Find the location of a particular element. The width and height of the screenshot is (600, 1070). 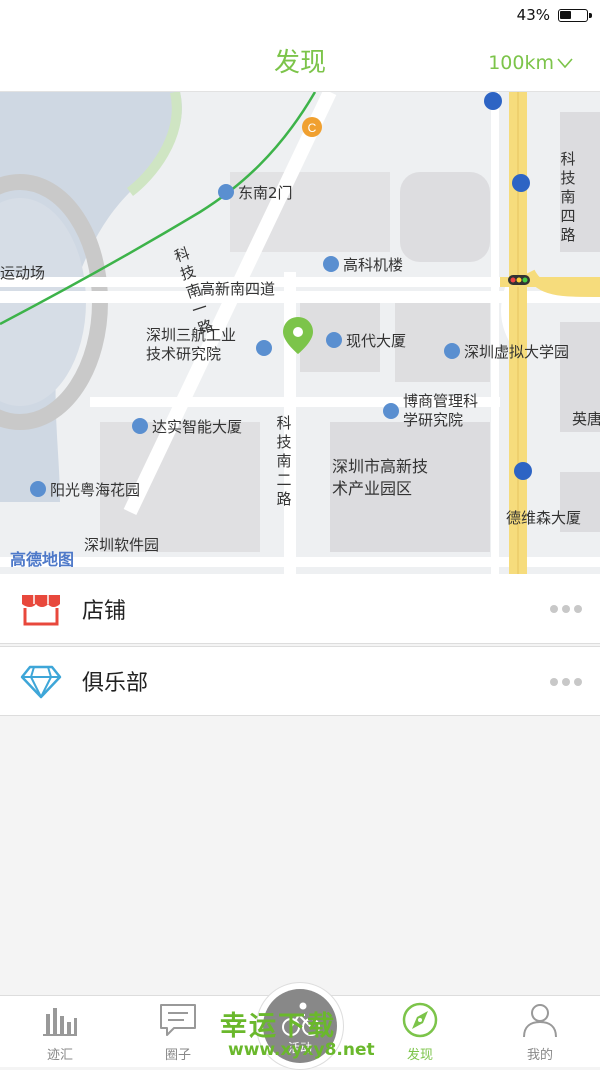

map-label-keji-nan4: 科技南四路 is located at coordinates (568, 197).